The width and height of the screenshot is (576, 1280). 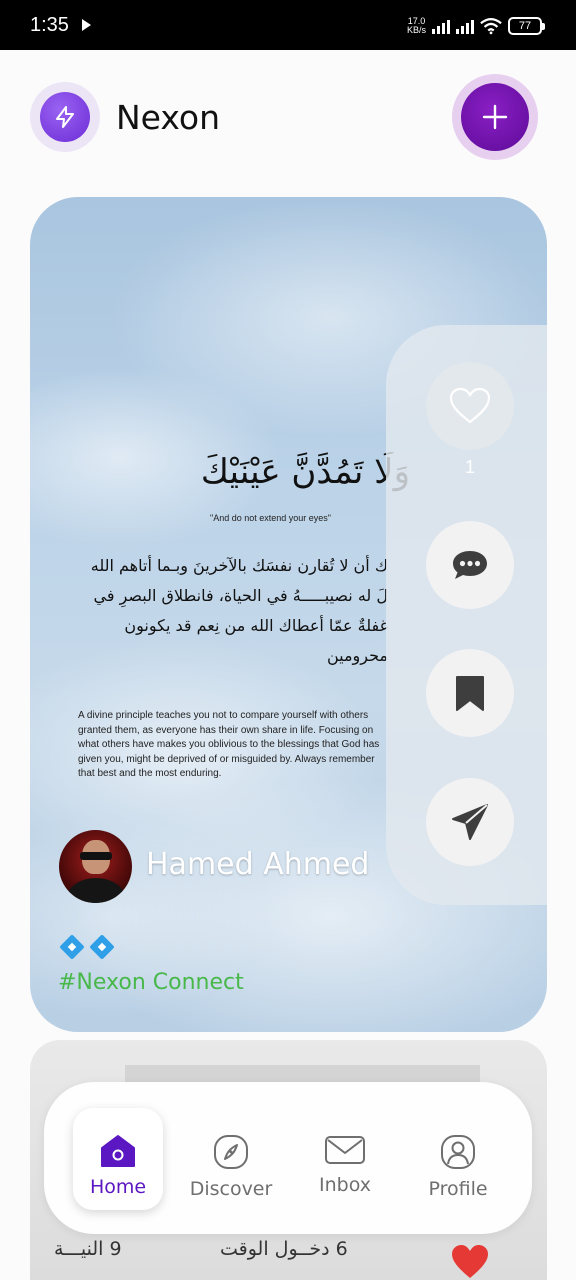 What do you see at coordinates (151, 982) in the screenshot?
I see `post-hashtag: #Nexon Connect` at bounding box center [151, 982].